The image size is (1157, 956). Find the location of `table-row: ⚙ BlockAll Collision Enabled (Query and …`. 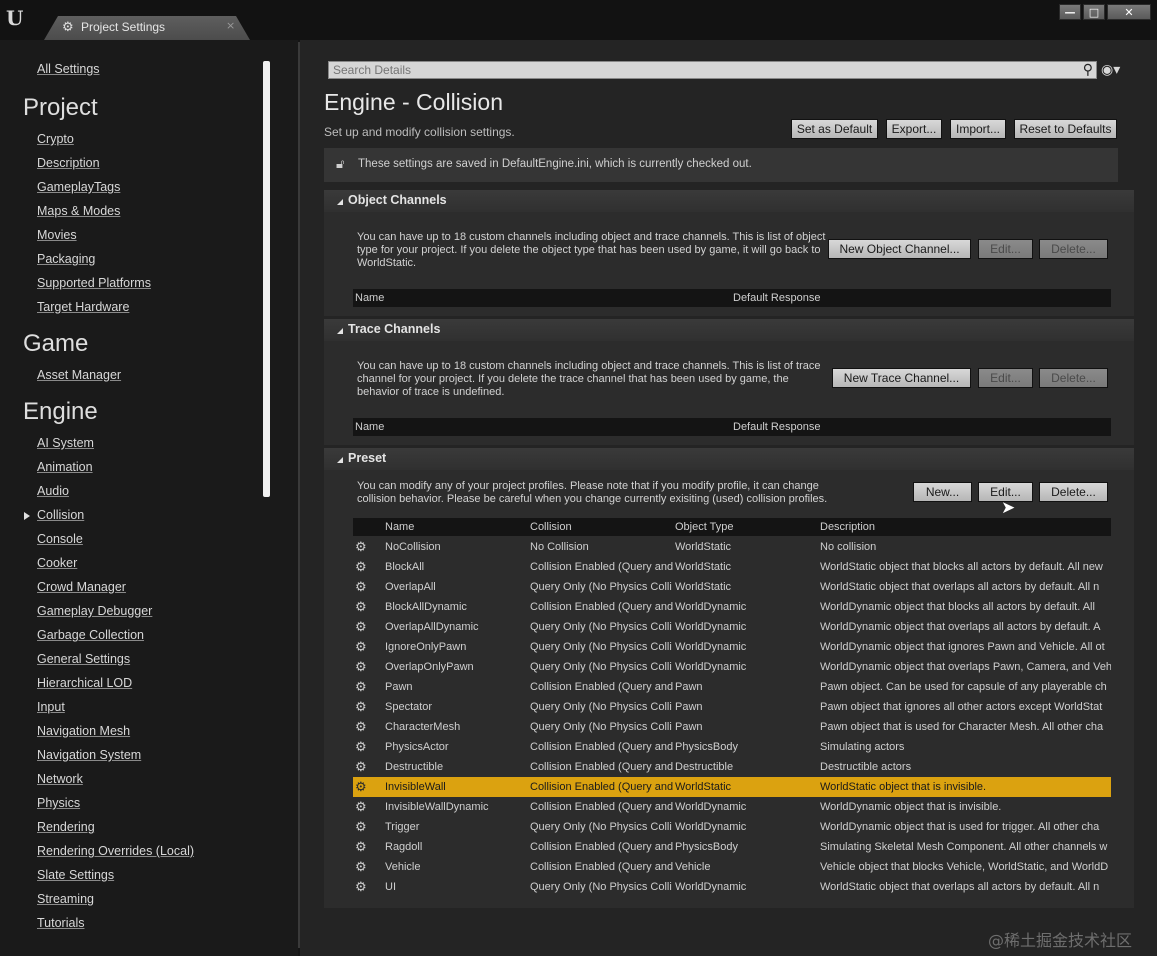

table-row: ⚙ BlockAll Collision Enabled (Query and … is located at coordinates (732, 567).